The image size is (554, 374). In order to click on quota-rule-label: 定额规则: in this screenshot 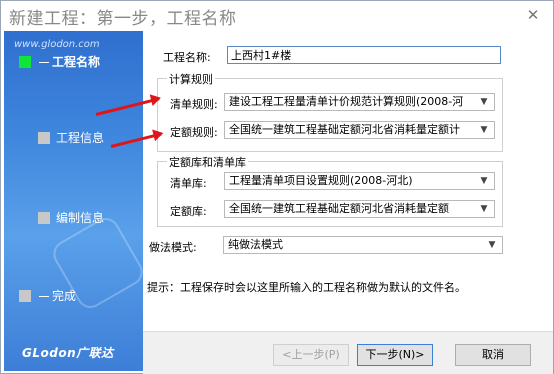, I will do `click(194, 132)`.